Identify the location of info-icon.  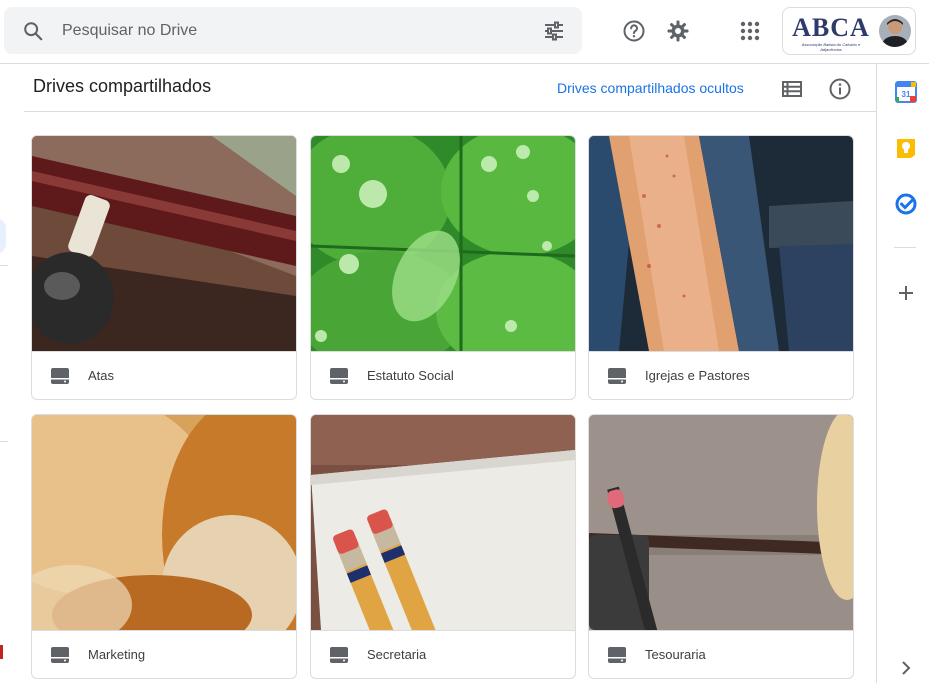
(840, 89).